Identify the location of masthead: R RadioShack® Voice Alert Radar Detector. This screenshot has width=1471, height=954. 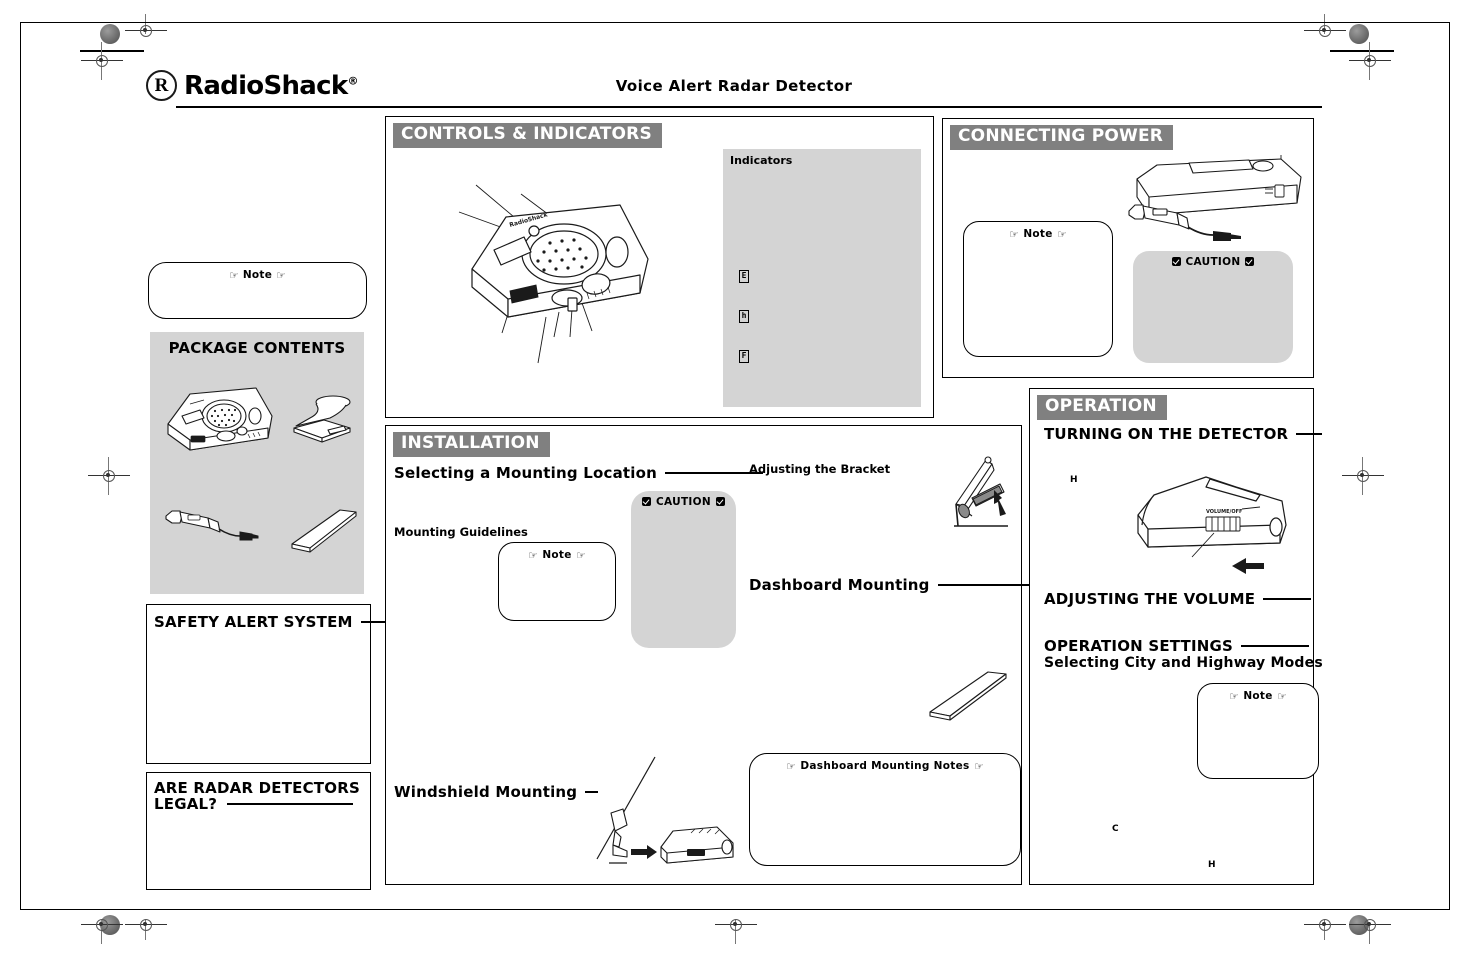
(734, 86).